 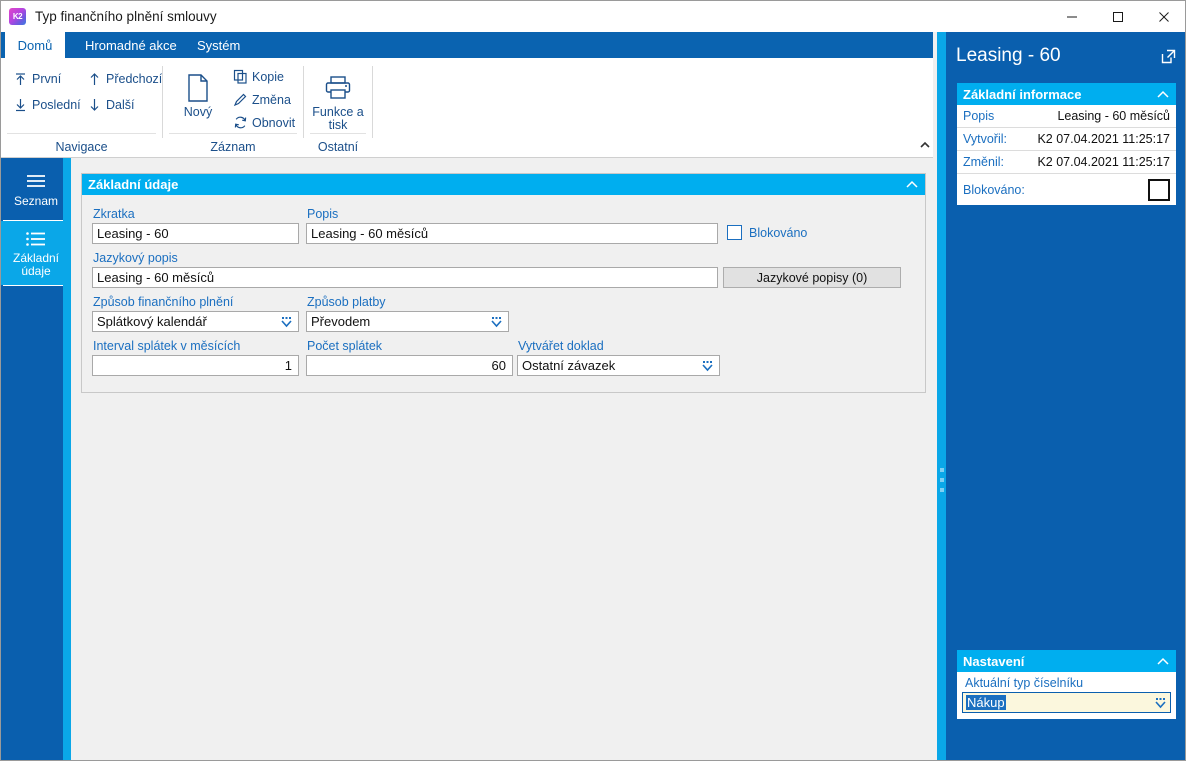 I want to click on k2-logo-icon, so click(x=17, y=16).